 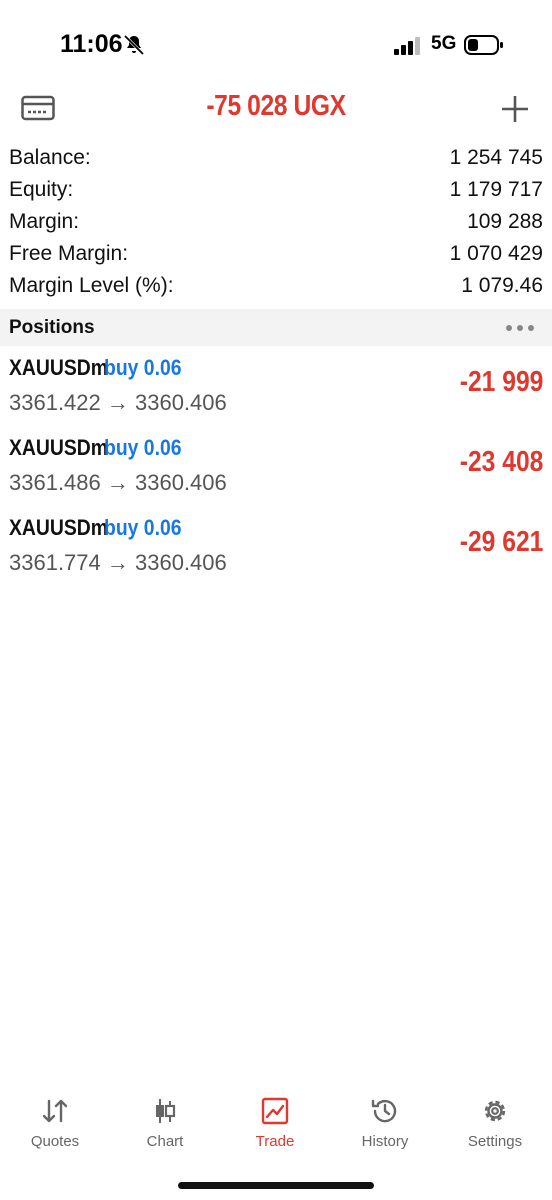 I want to click on position-prices: 3361.422 → 3360.406, so click(x=118, y=402).